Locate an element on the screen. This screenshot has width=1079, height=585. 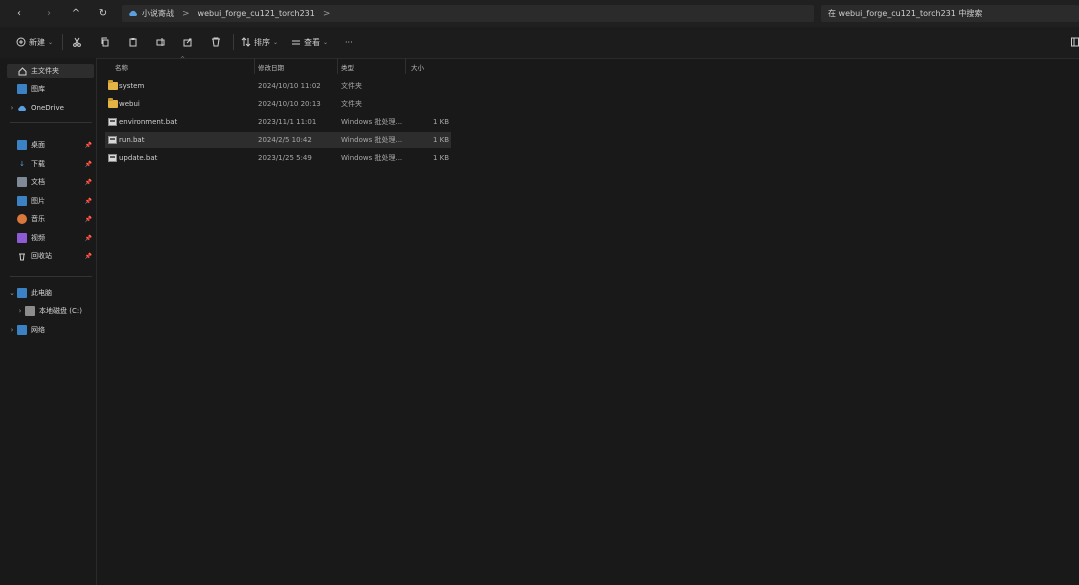
picture-icon is located at coordinates (22, 201).